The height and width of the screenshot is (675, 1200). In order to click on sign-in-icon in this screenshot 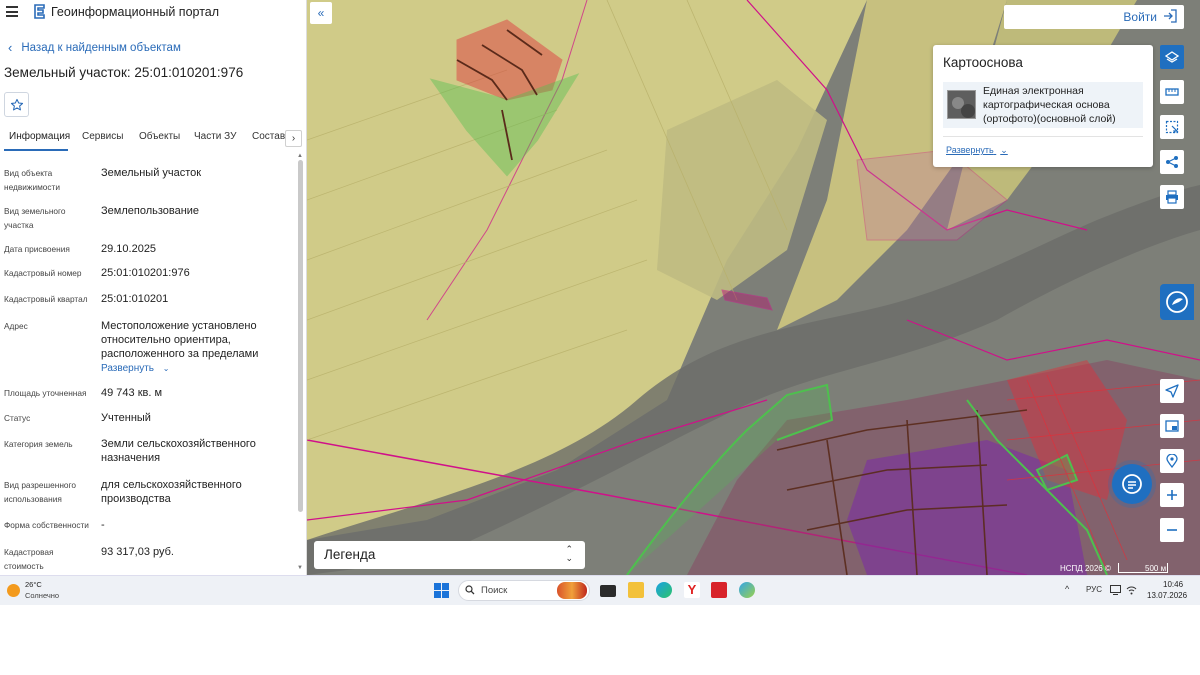, I will do `click(1170, 16)`.